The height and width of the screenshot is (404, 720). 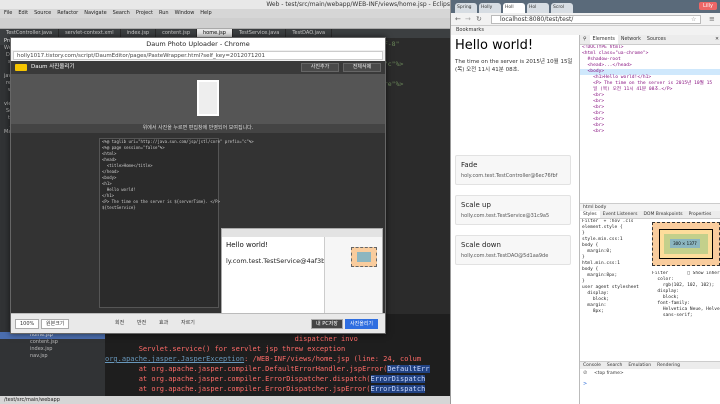 What do you see at coordinates (188, 324) in the screenshot?
I see `crop-button: 자르기` at bounding box center [188, 324].